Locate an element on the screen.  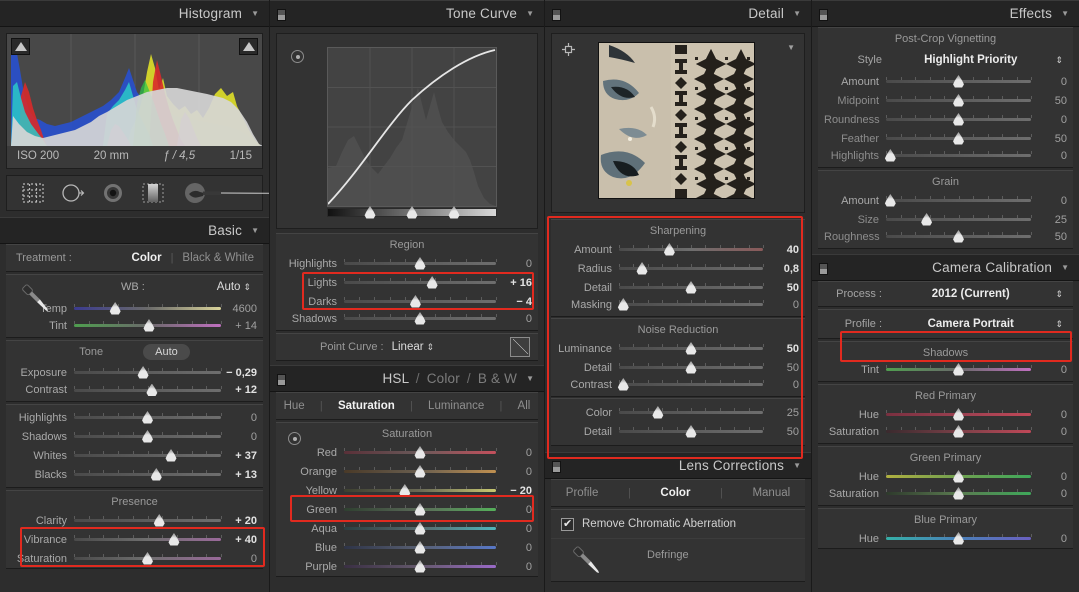
loupe-target-icon is located at coordinates (568, 49).